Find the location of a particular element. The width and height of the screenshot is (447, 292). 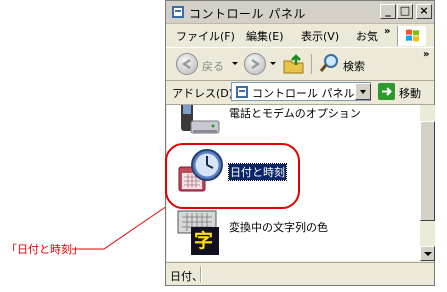

menu-edit: 編集(E) is located at coordinates (265, 36).